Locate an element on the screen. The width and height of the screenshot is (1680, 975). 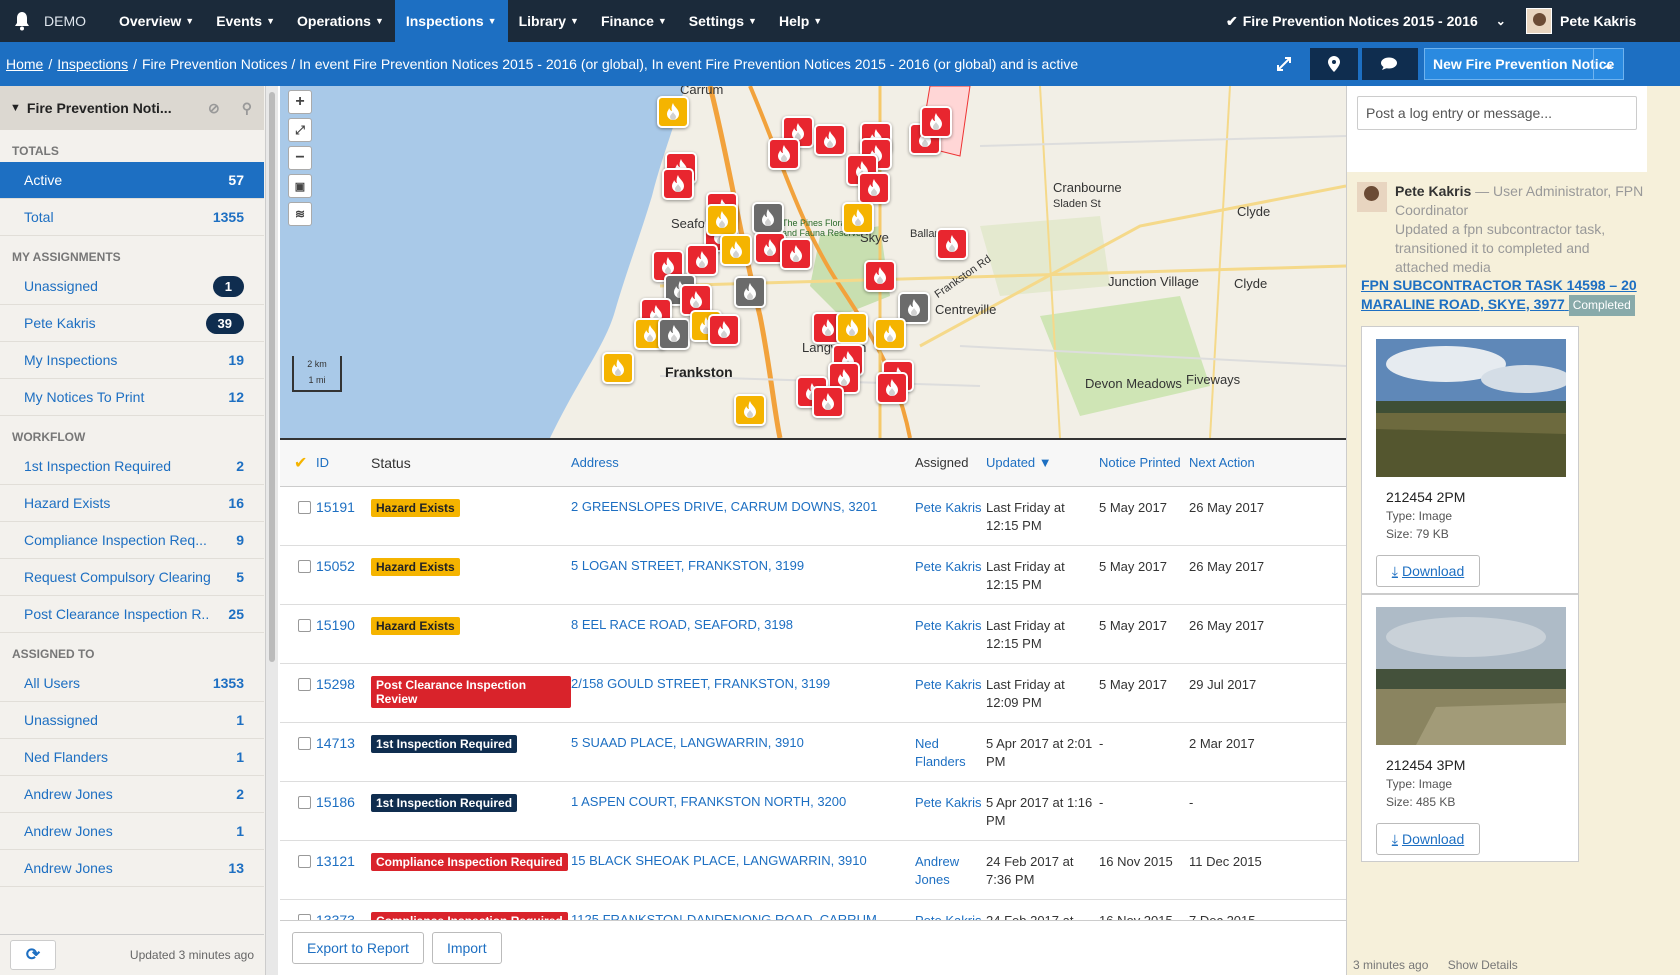
column-assigned: Assigned is located at coordinates (950, 463).